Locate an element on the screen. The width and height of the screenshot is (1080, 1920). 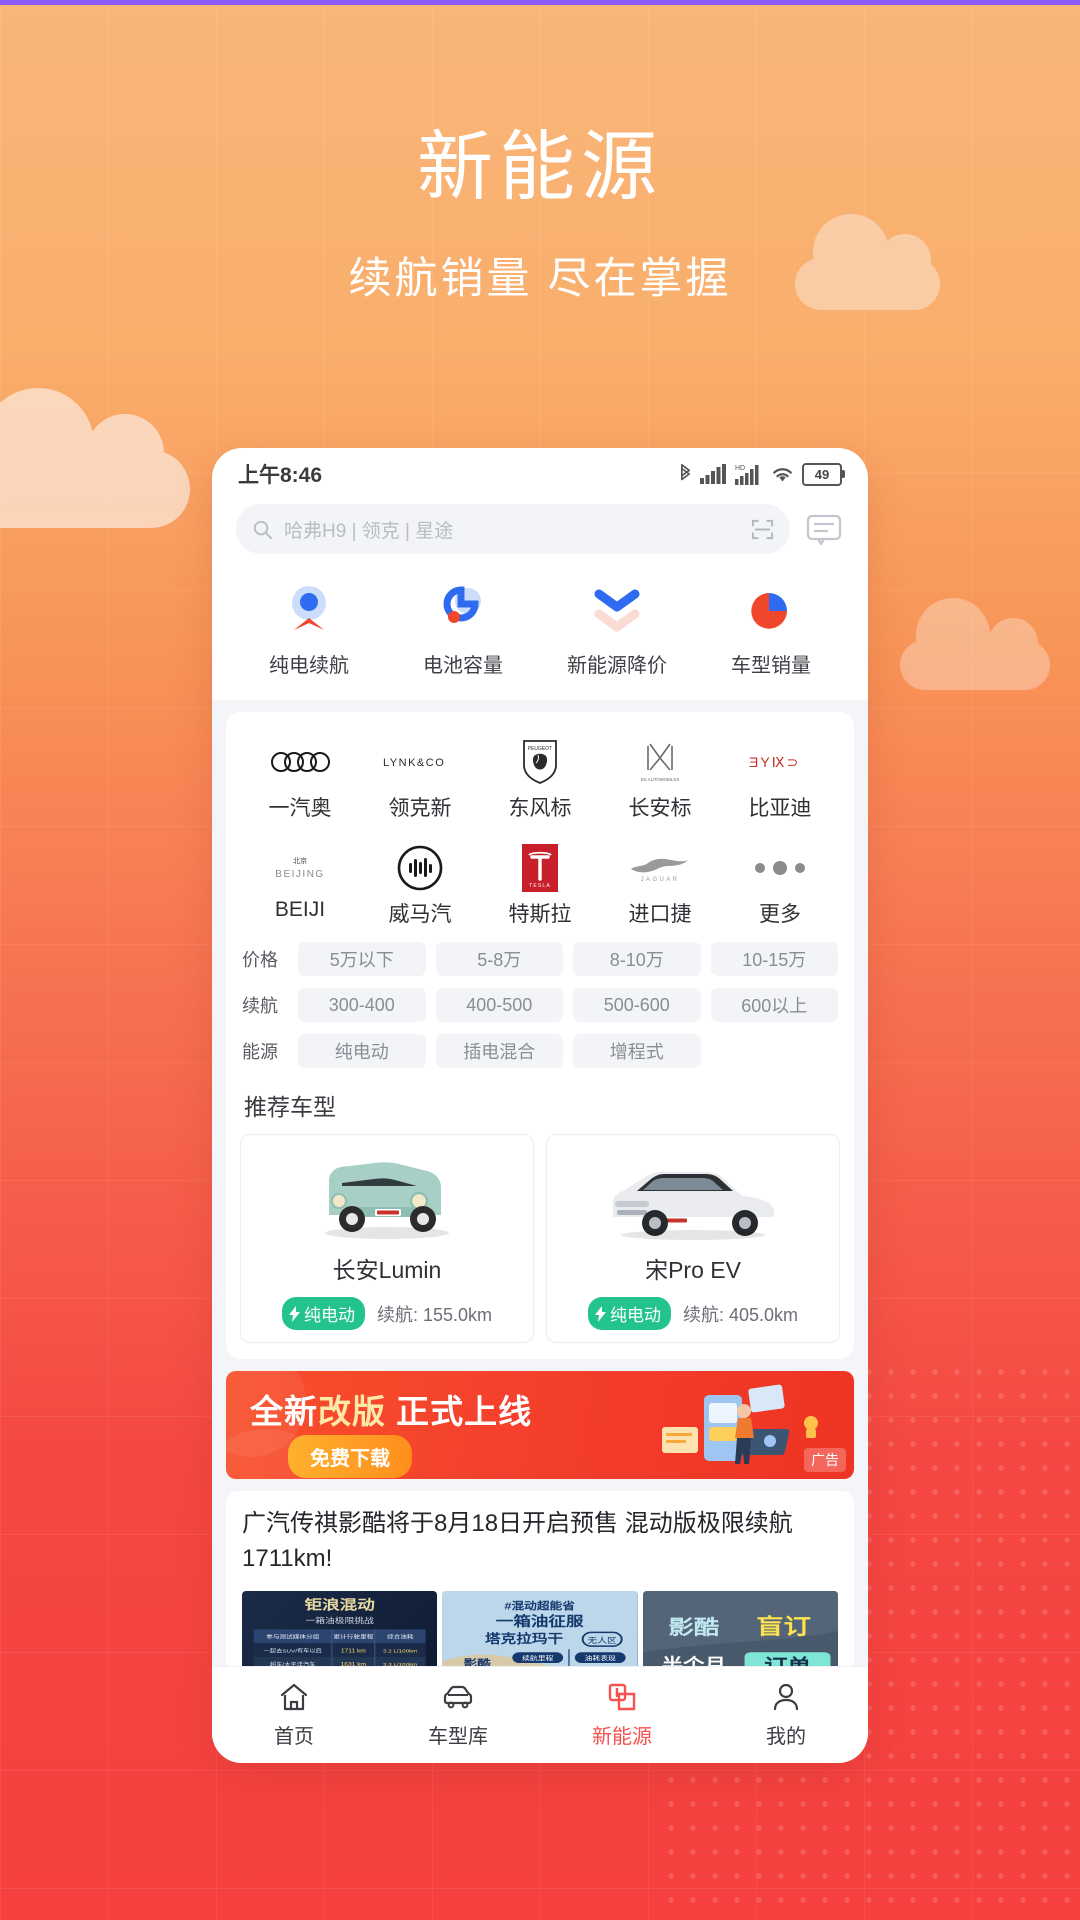
news-title: 广汽传祺影酷将于8月18日开启预售 混动版极限续航1711km! is located at coordinates (517, 1541).